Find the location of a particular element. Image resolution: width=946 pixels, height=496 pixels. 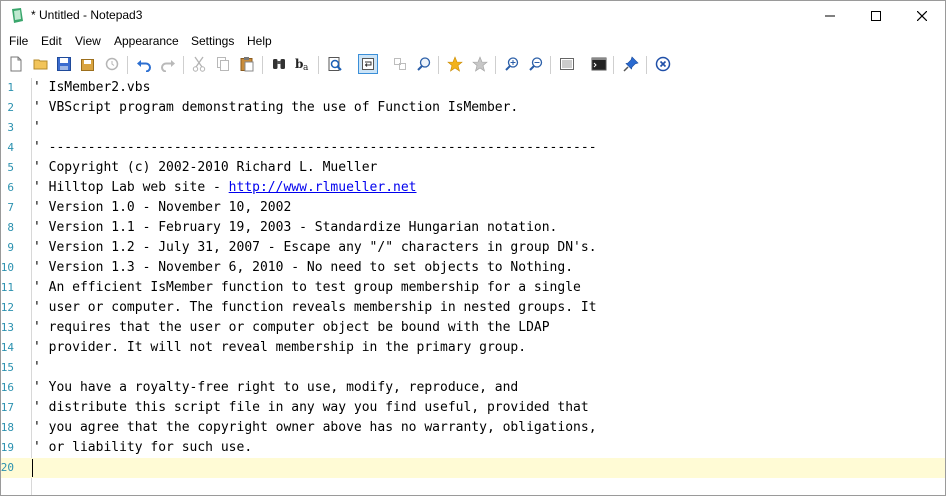

favorites-button is located at coordinates (480, 64).